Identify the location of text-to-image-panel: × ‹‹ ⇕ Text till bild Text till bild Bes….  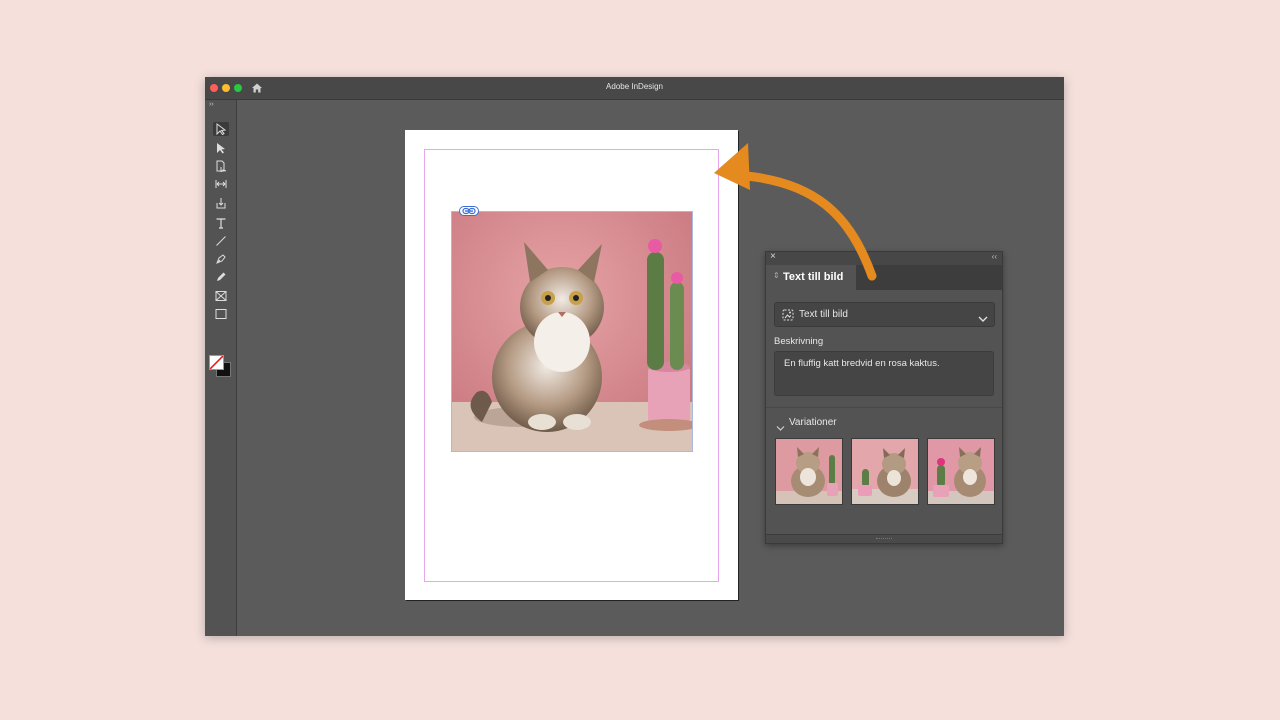
(884, 397).